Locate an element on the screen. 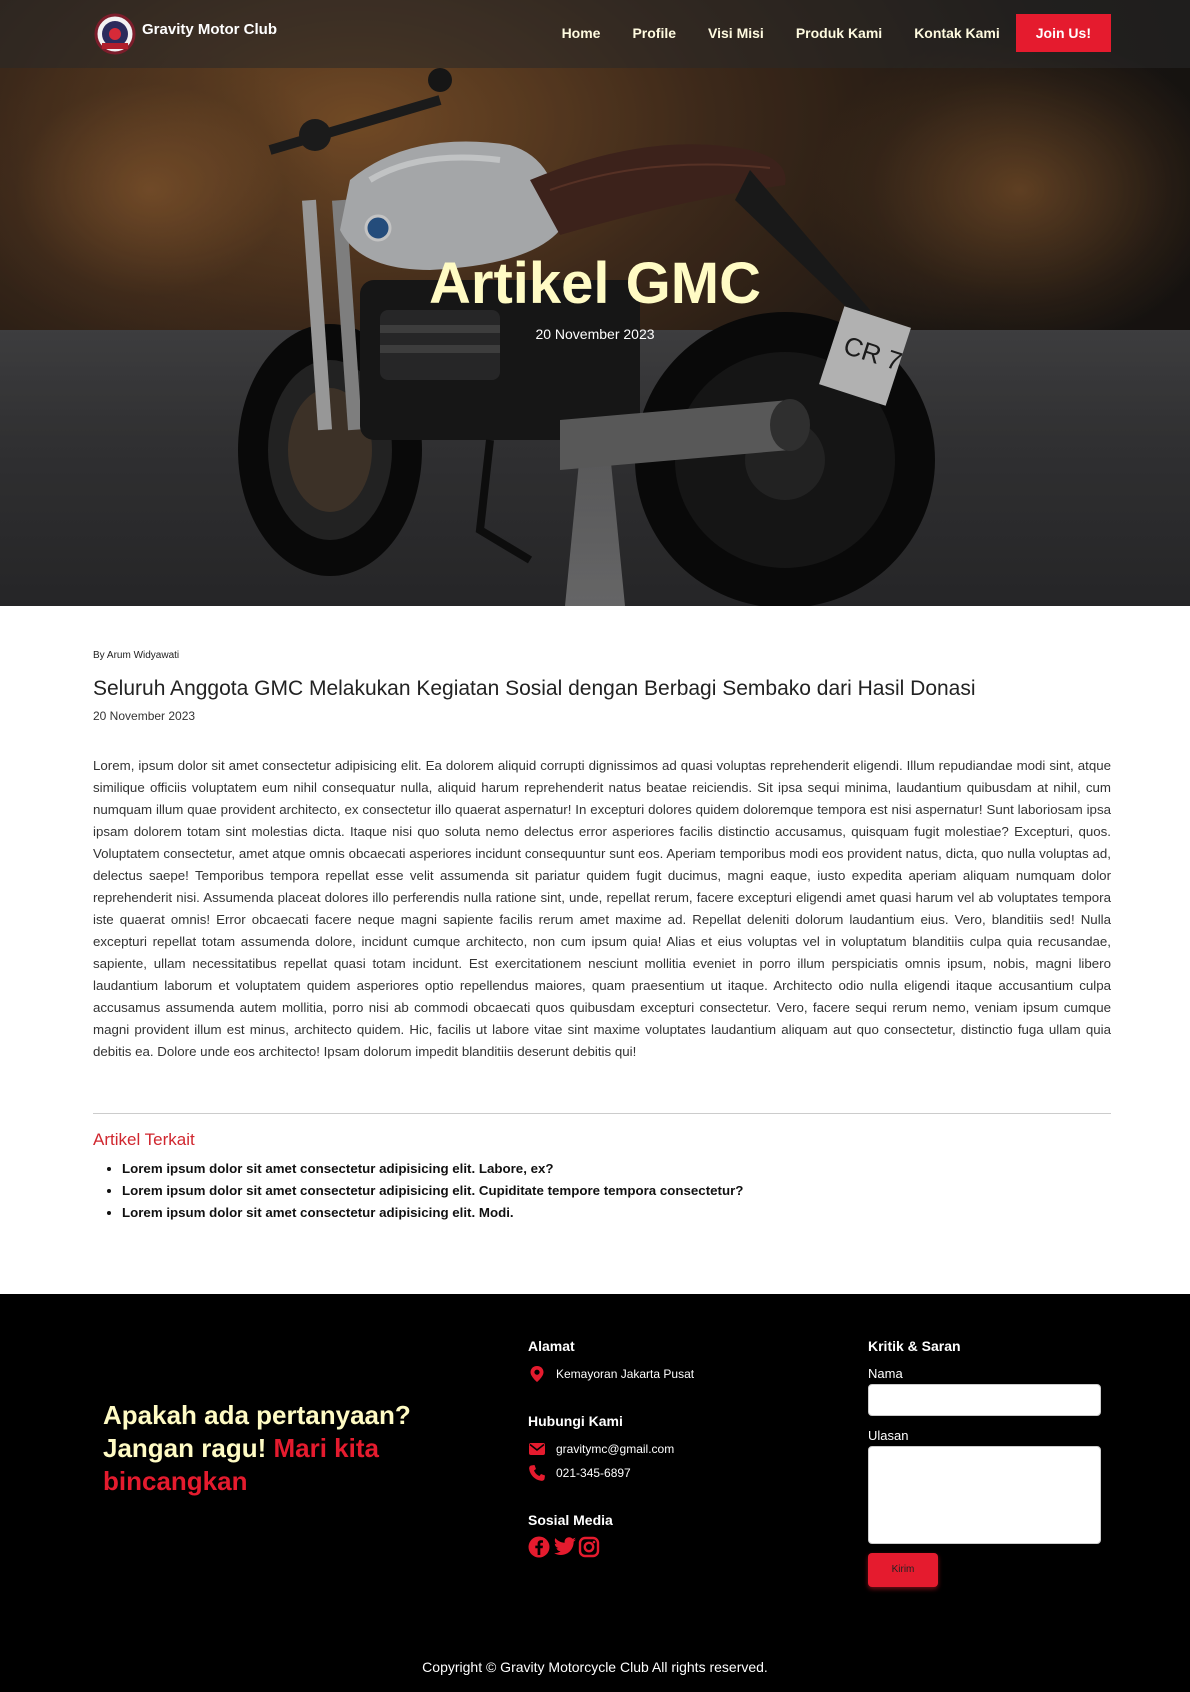  related-articles-title: Artikel Terkait is located at coordinates (144, 1139).